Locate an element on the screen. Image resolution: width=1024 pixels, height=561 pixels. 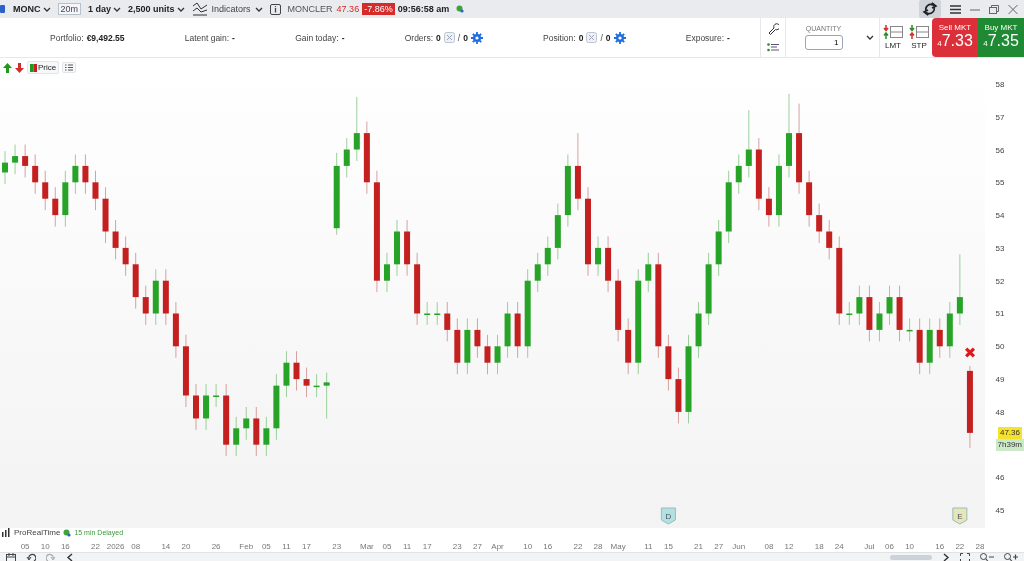
x-axis-label: 18 is located at coordinates (819, 546).